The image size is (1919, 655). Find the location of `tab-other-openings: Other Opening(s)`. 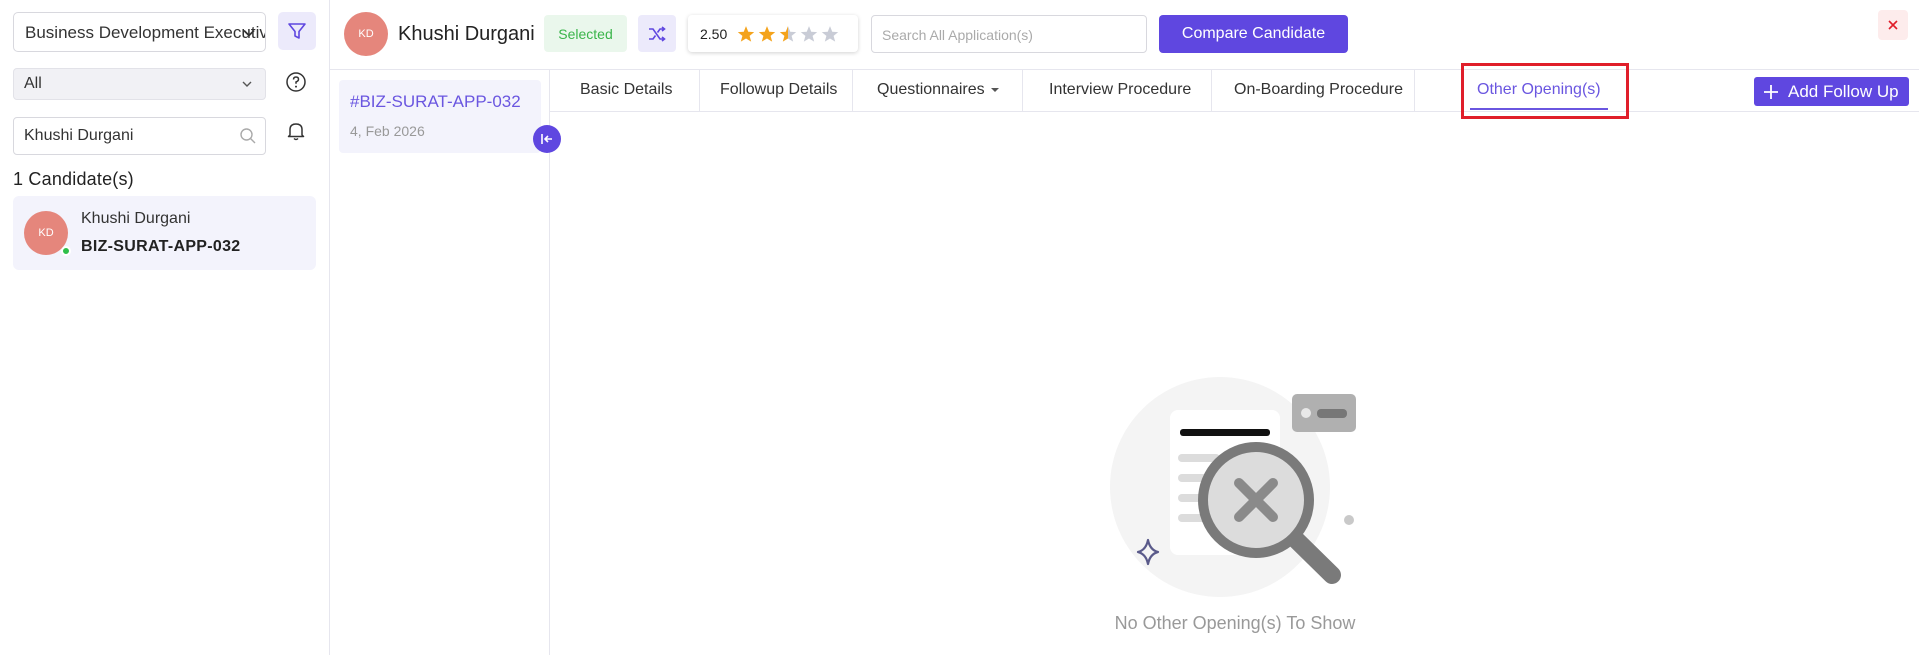

tab-other-openings: Other Opening(s) is located at coordinates (1539, 90).